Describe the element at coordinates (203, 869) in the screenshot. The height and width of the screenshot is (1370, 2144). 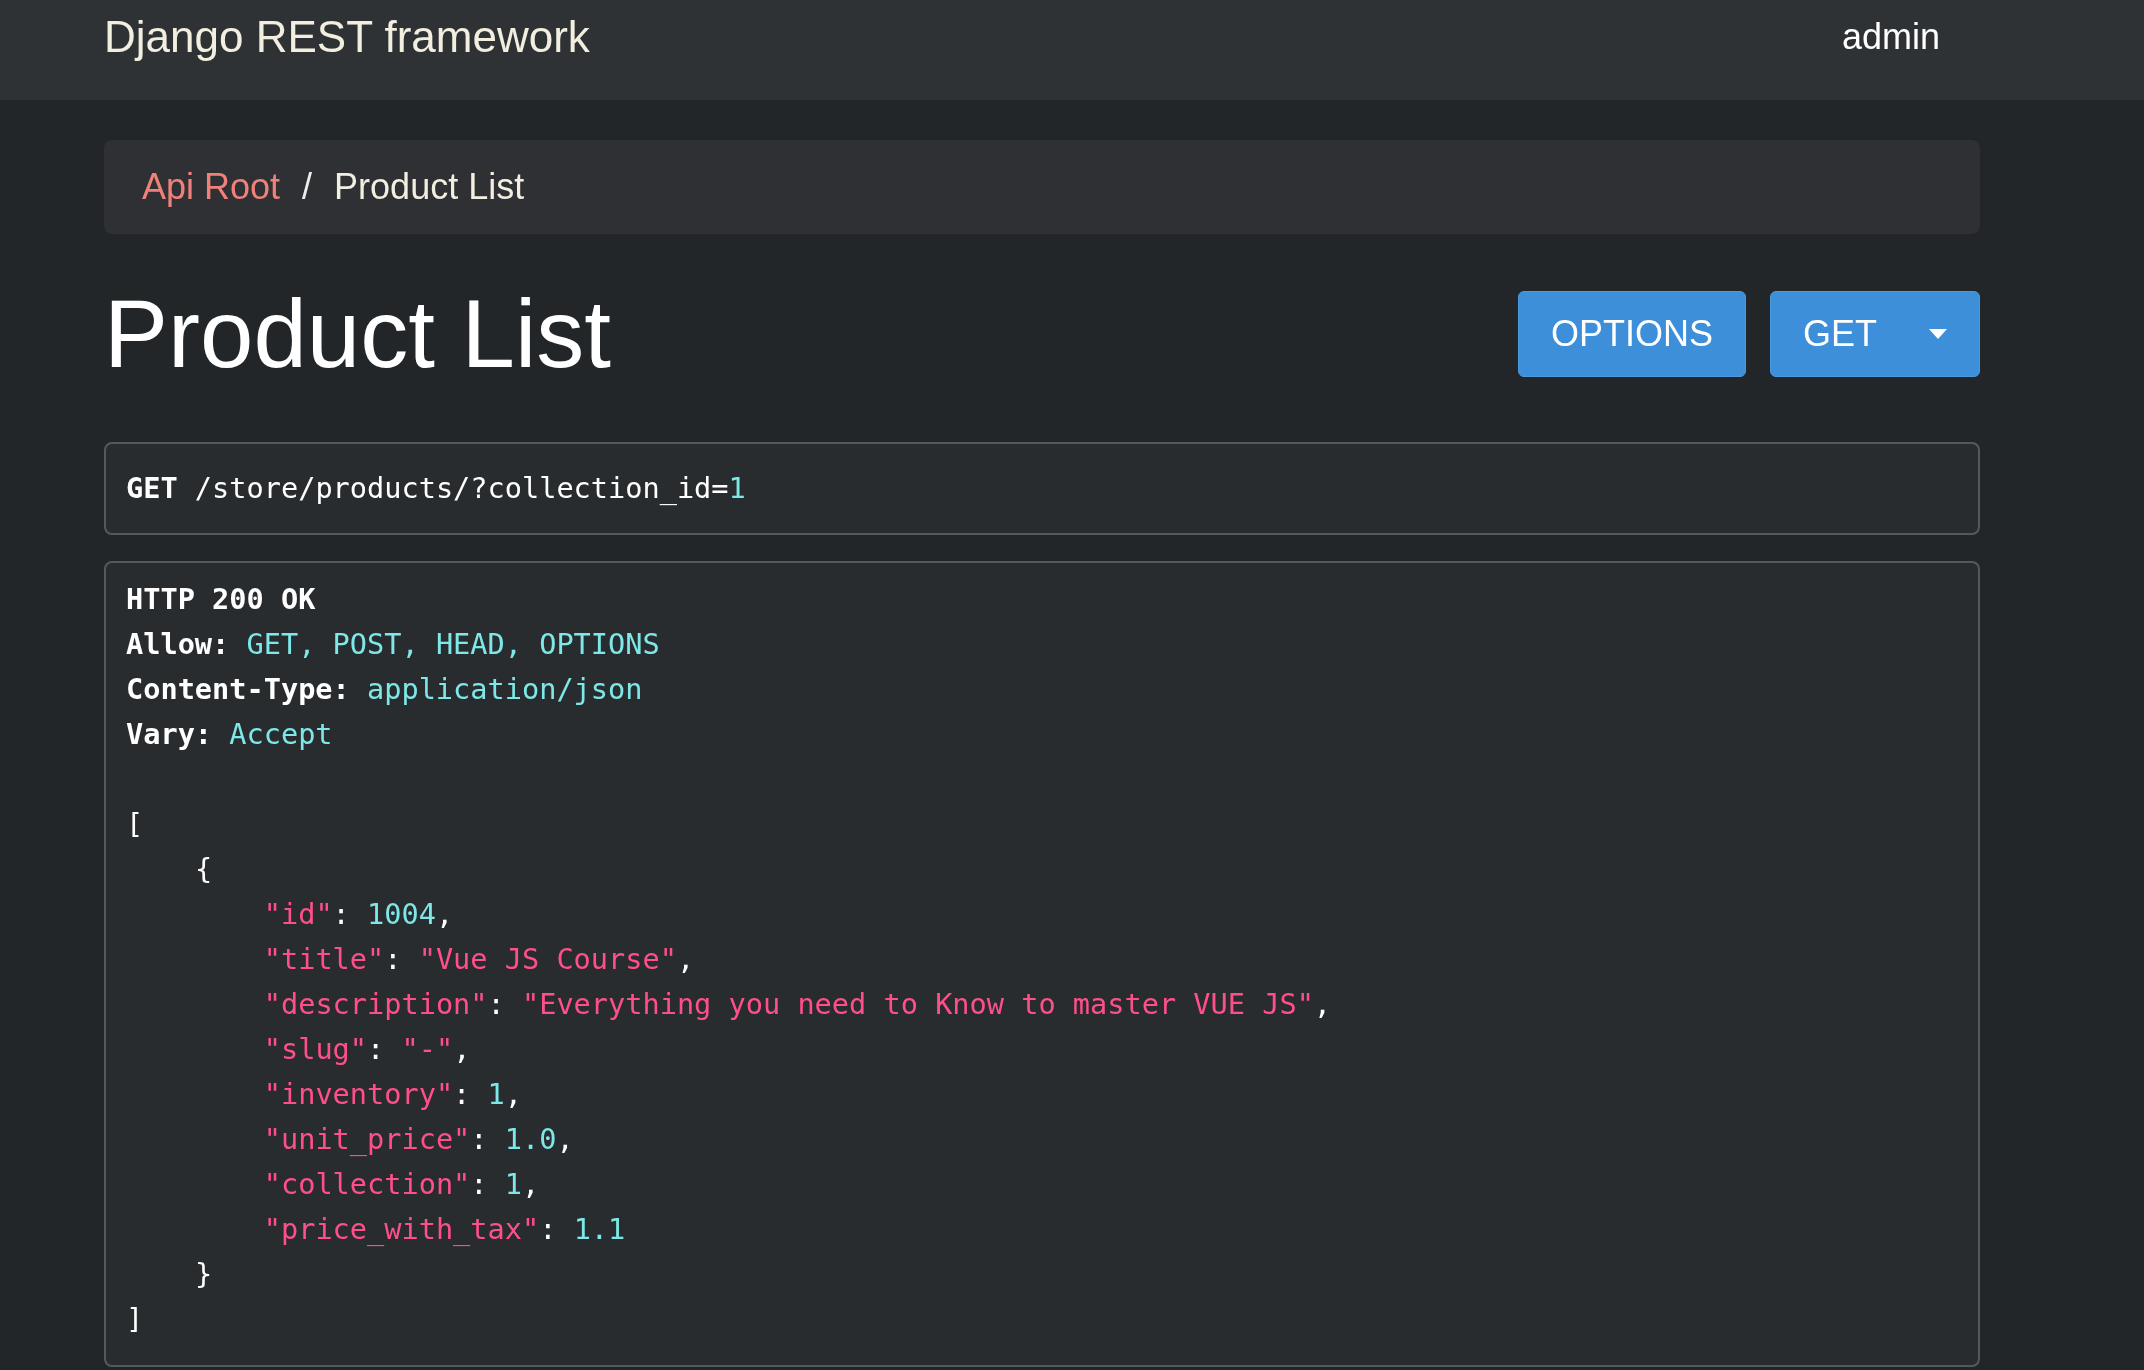
I see `code-line: {` at that location.